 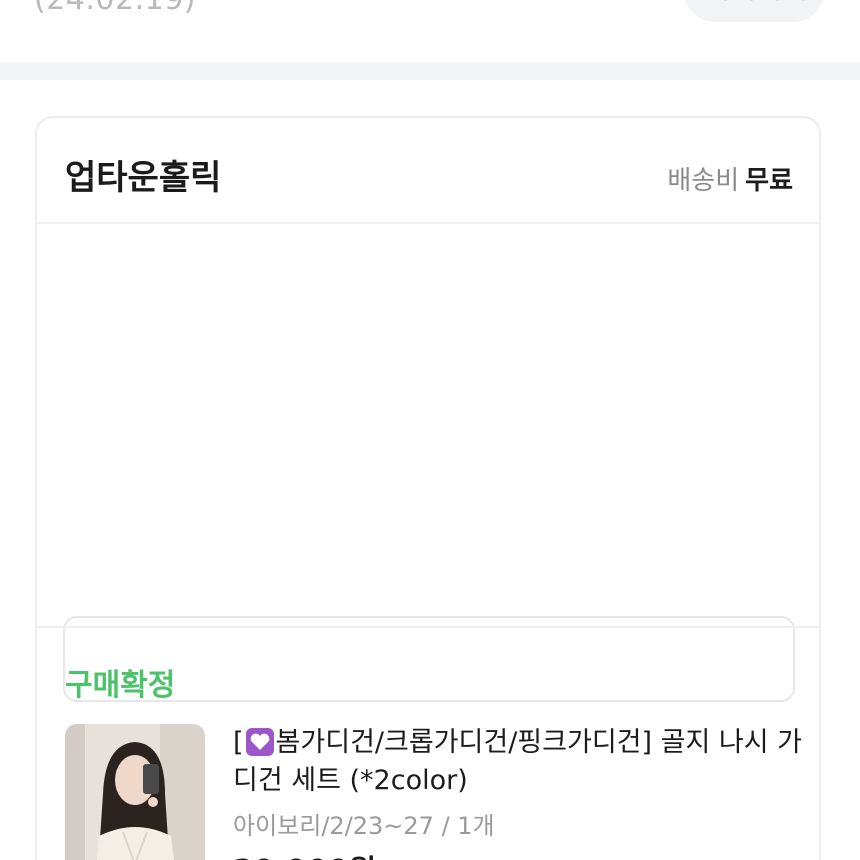 What do you see at coordinates (143, 174) in the screenshot?
I see `store-name: 업타운홀릭` at bounding box center [143, 174].